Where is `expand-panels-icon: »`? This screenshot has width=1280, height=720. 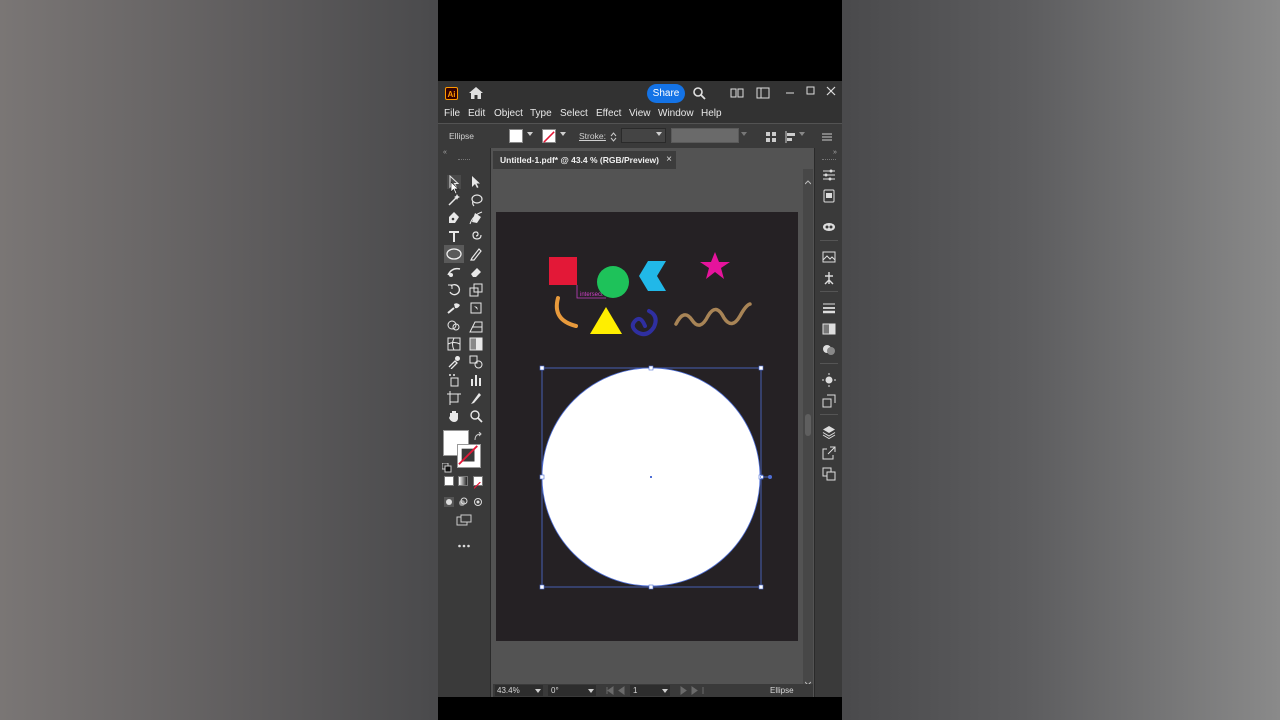 expand-panels-icon: » is located at coordinates (837, 152).